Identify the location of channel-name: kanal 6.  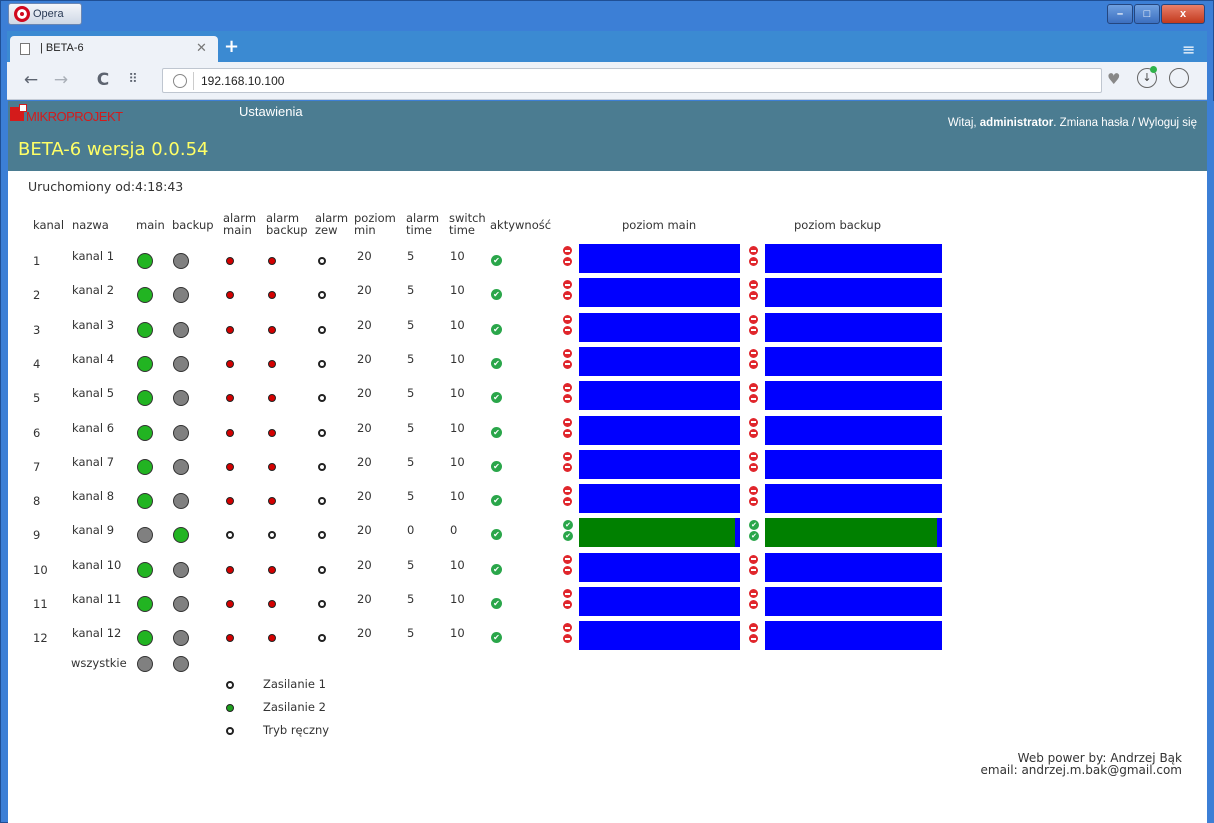
(93, 427).